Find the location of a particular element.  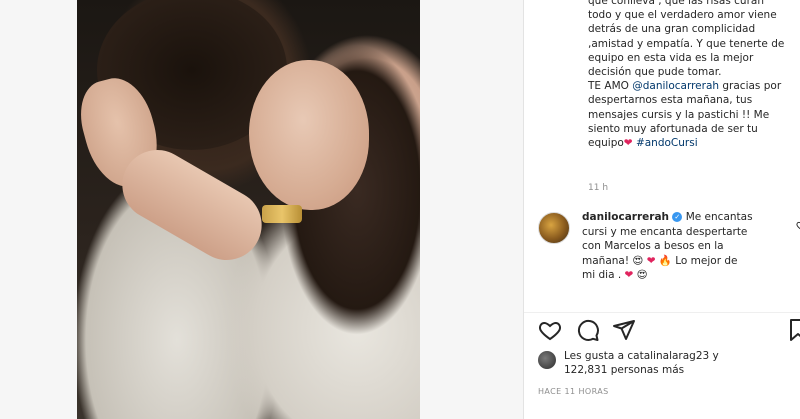

caption-line: mensajes cursis y la pastichi !! Me is located at coordinates (679, 114).